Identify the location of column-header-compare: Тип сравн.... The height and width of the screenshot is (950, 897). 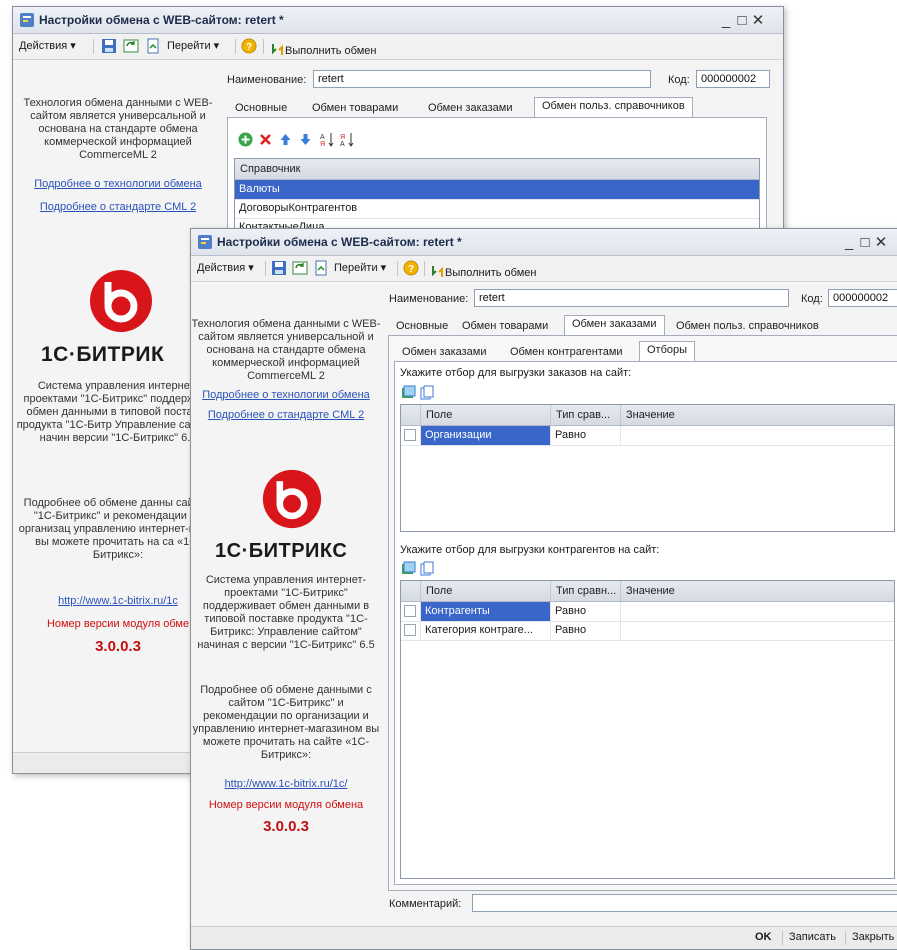
(586, 591).